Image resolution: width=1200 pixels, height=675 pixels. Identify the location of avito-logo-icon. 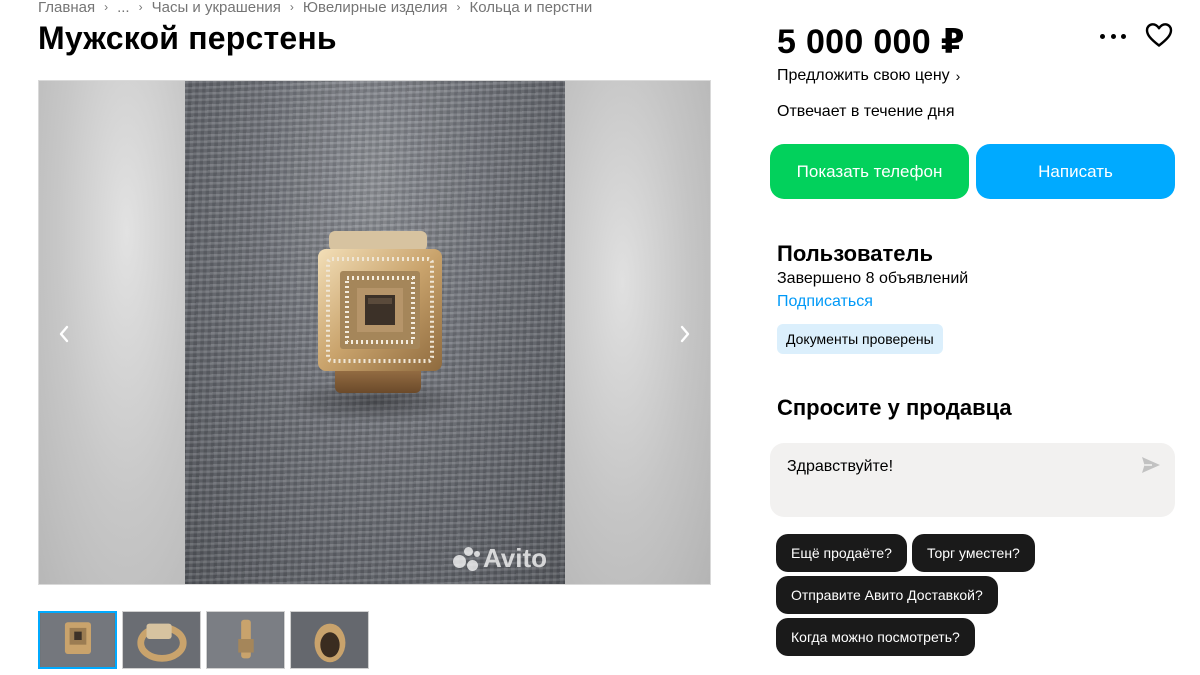
(467, 558).